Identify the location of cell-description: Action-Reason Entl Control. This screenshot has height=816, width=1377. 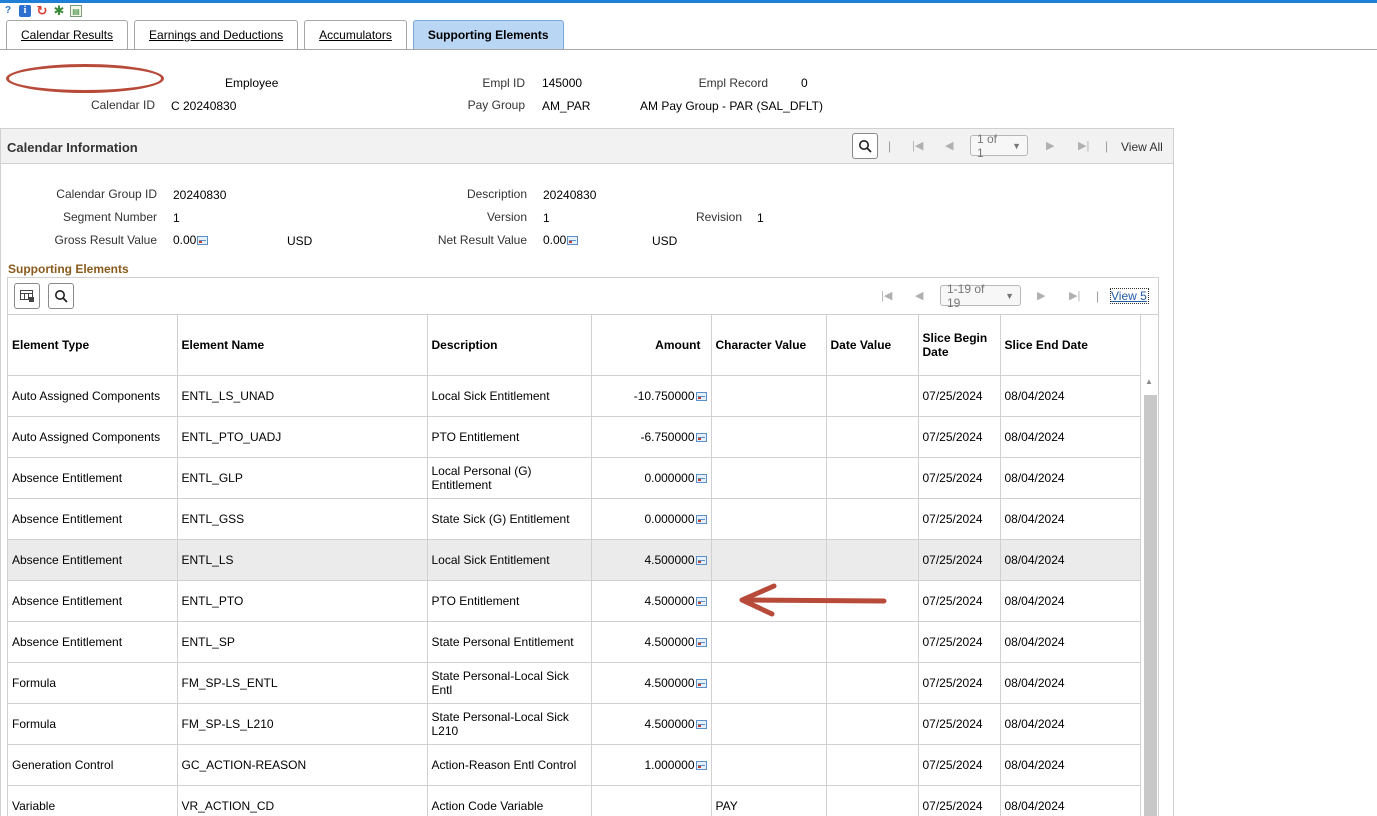
(509, 765).